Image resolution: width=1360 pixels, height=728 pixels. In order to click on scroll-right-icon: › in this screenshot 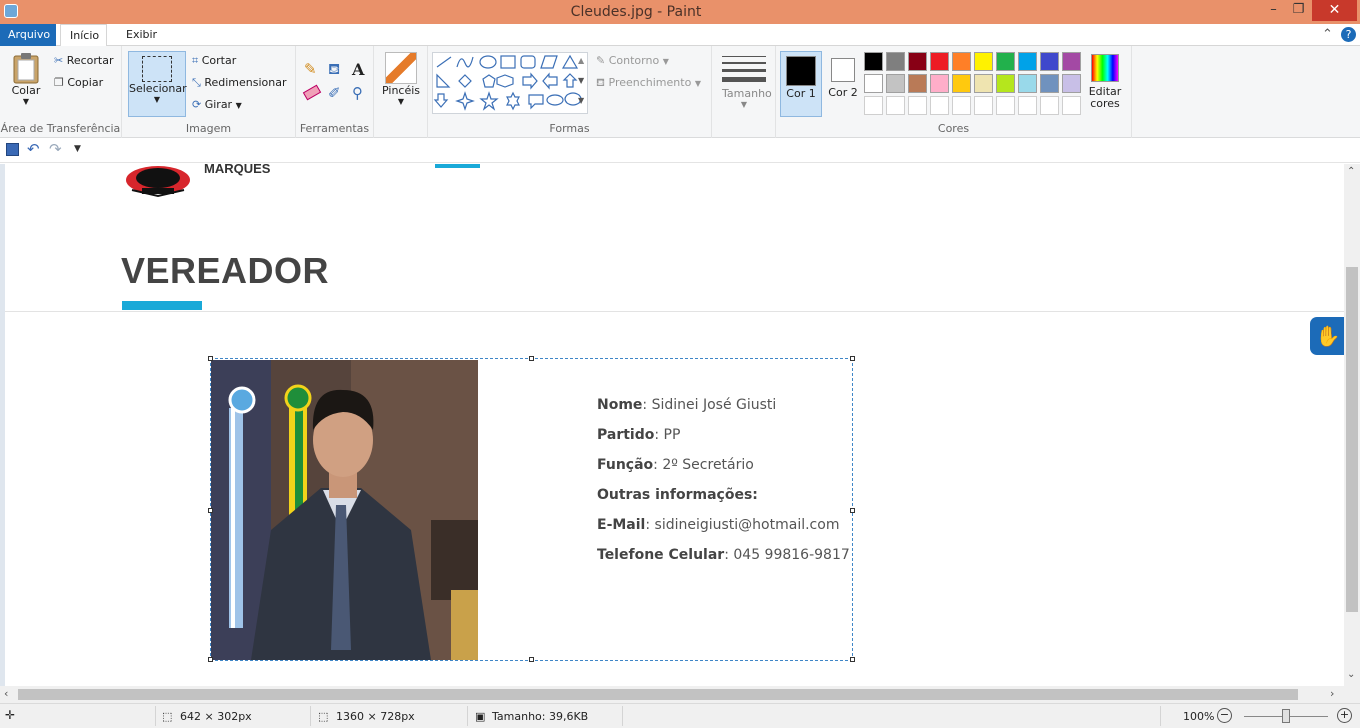, I will do `click(1332, 693)`.